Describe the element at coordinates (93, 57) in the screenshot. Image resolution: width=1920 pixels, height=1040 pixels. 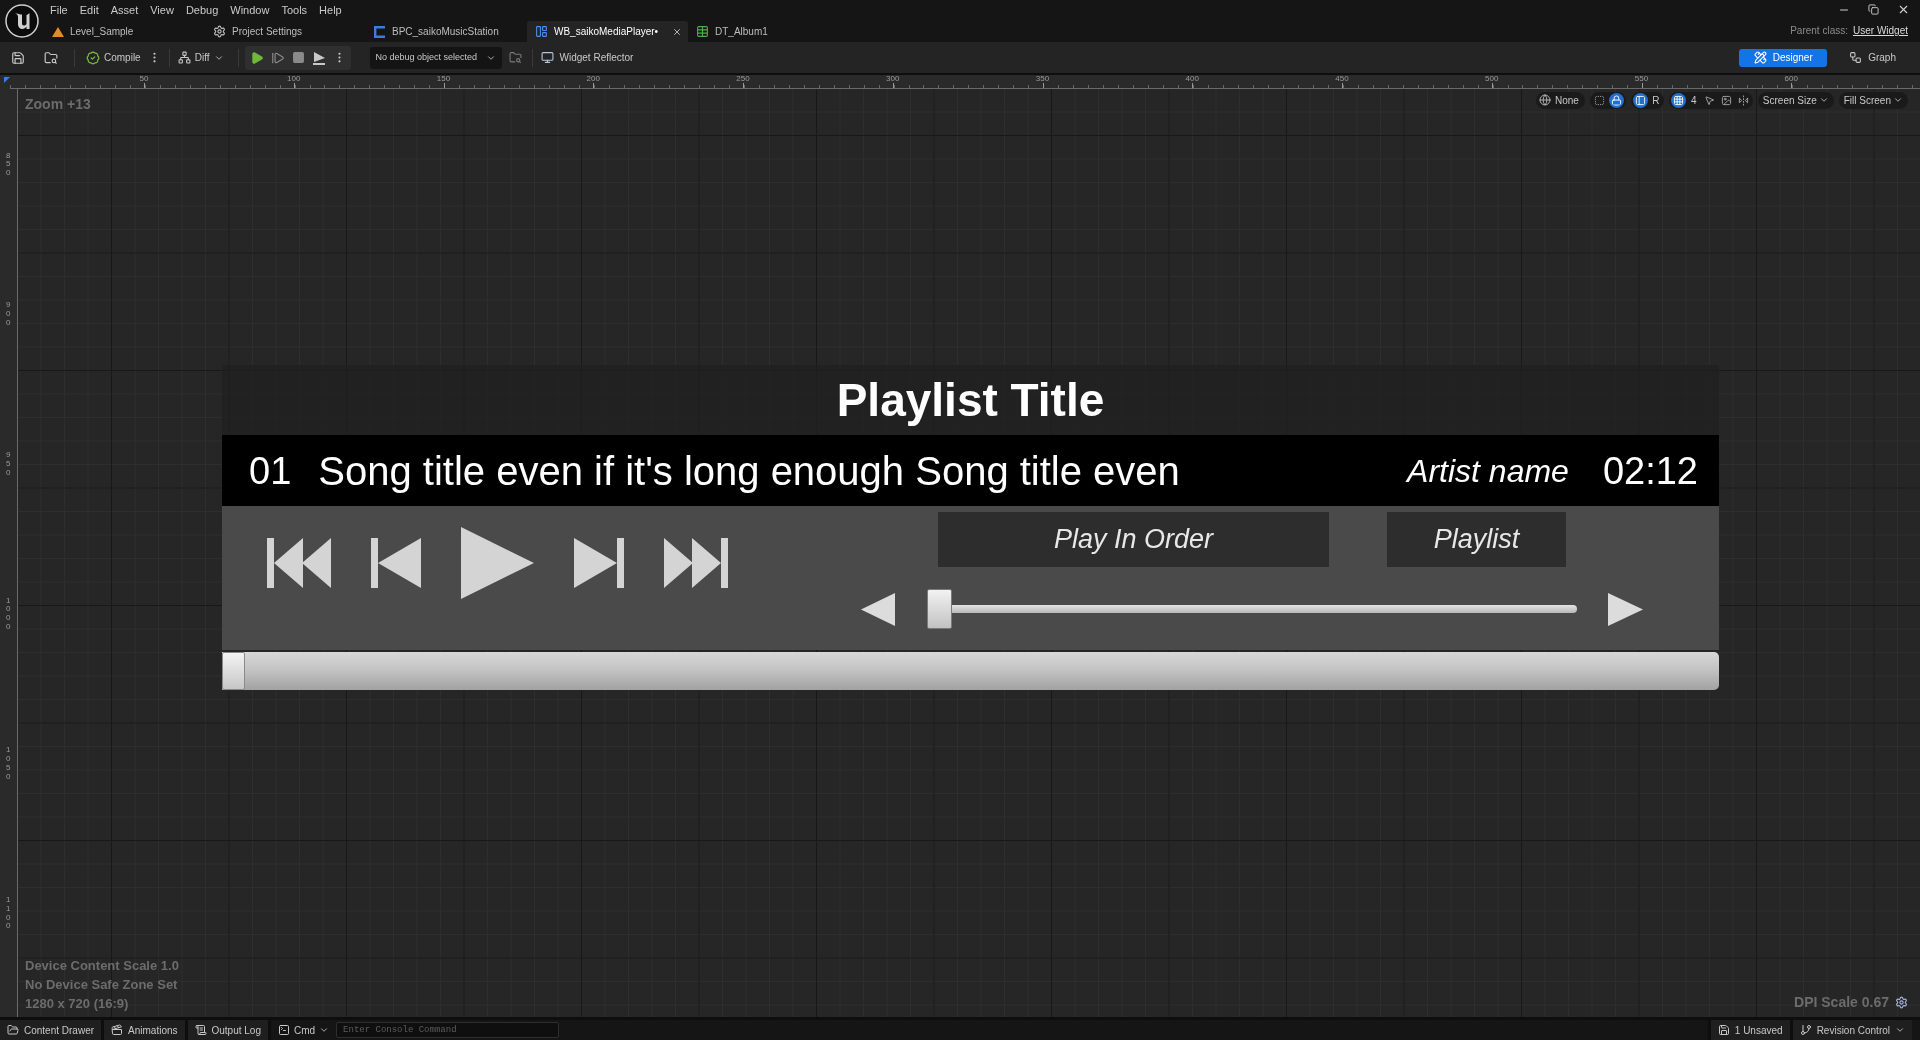
I see `check-badge-icon` at that location.